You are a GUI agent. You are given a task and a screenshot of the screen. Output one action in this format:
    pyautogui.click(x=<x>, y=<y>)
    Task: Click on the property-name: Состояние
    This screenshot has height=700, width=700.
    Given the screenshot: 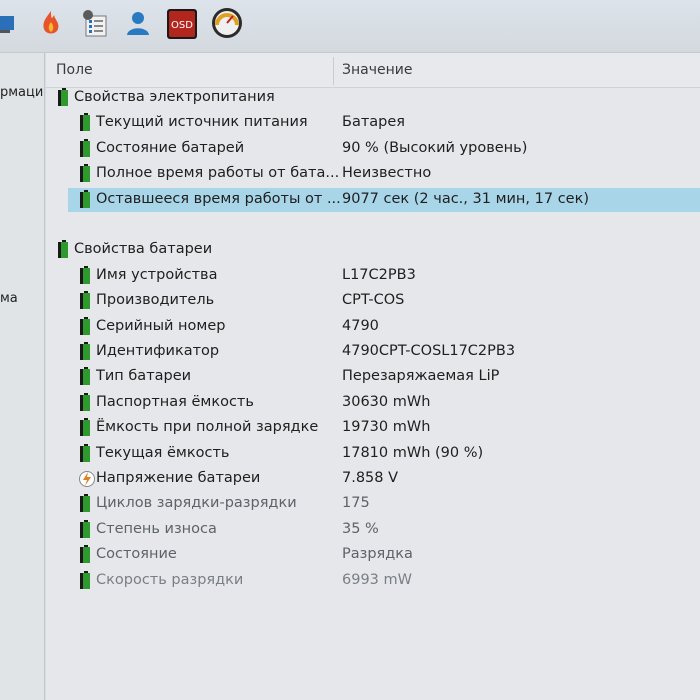 What is the action you would take?
    pyautogui.click(x=136, y=554)
    